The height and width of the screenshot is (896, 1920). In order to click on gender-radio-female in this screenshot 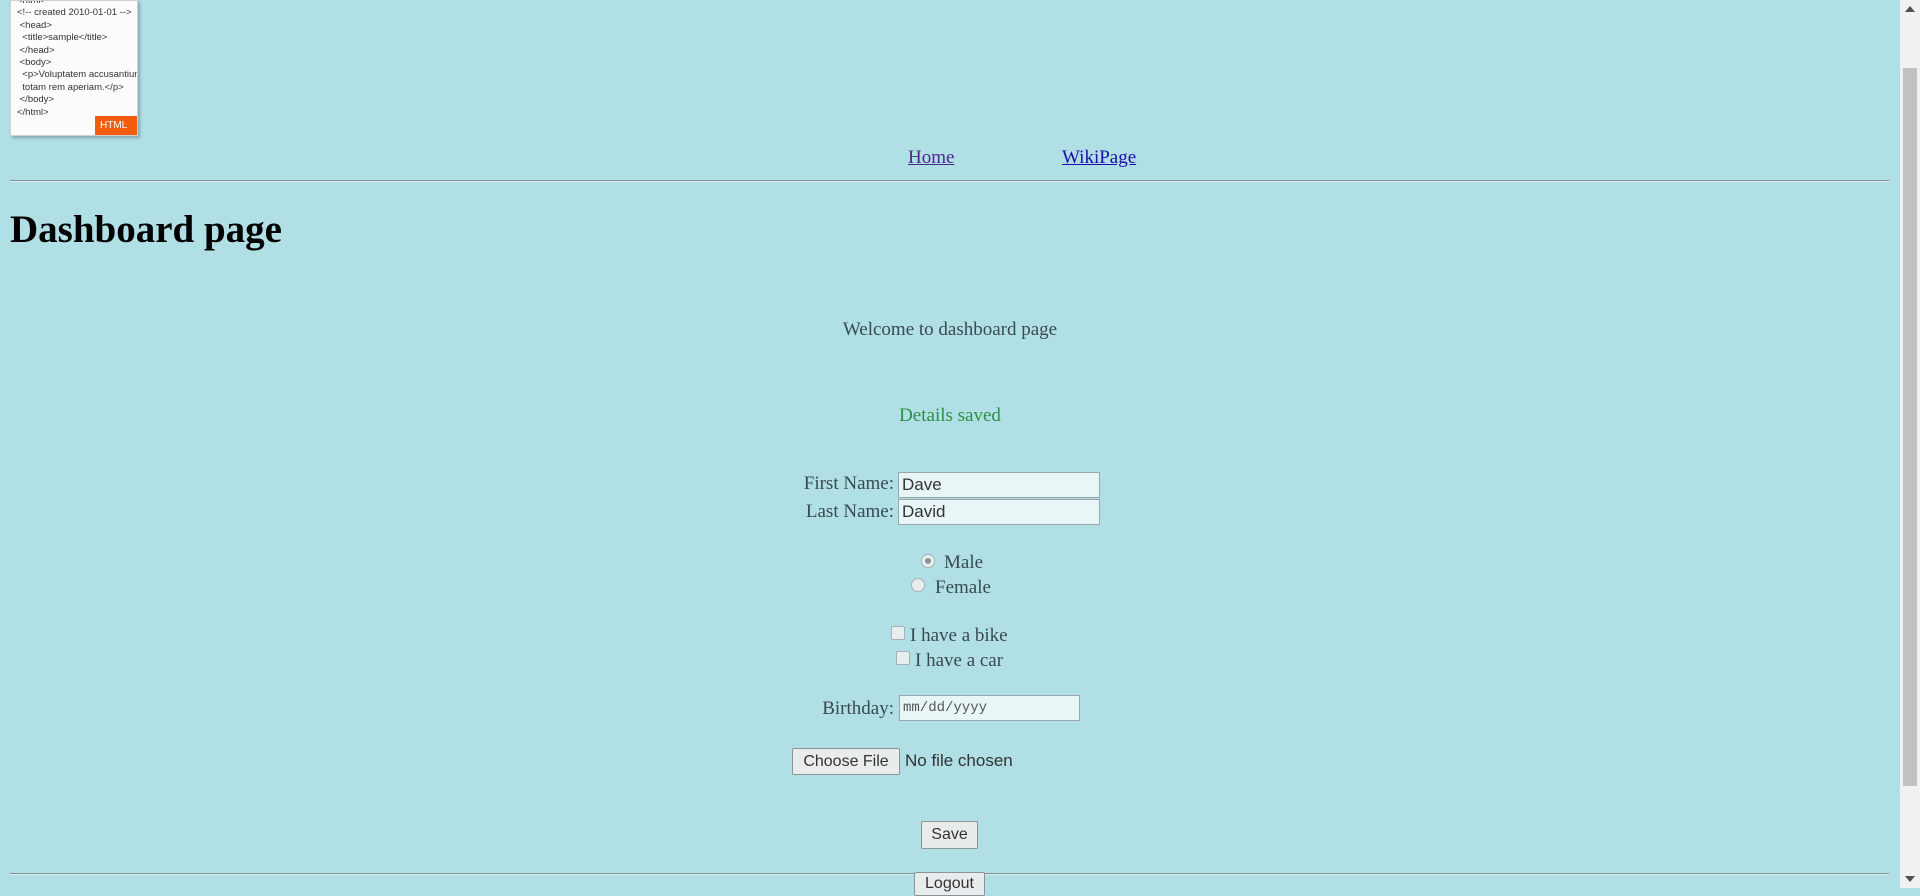, I will do `click(918, 585)`.